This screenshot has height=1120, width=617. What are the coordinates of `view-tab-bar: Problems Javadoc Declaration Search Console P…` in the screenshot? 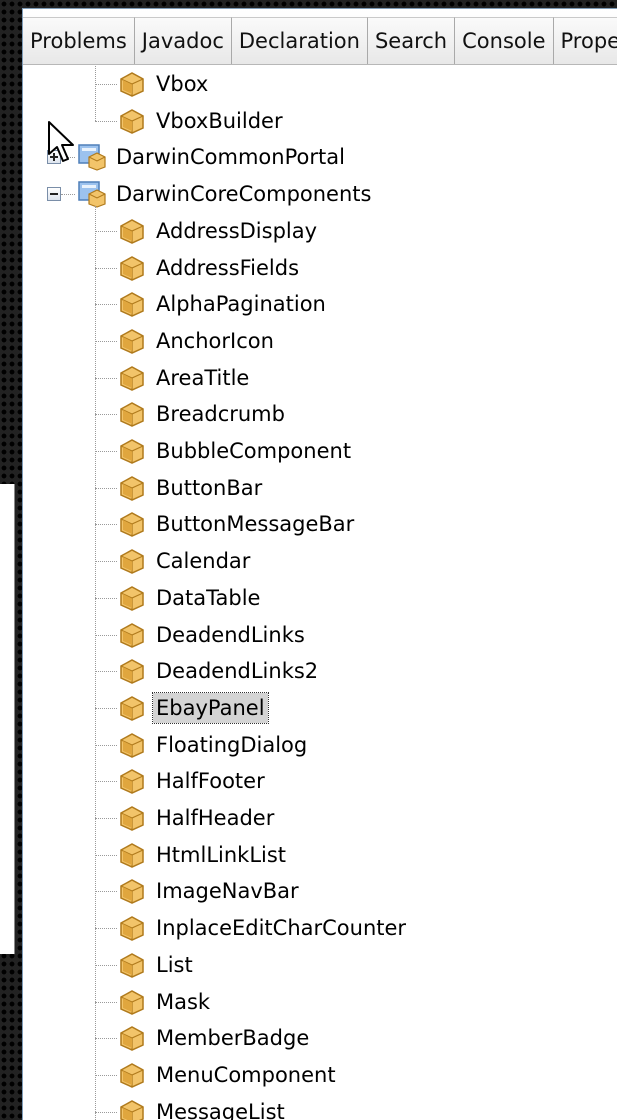 It's located at (320, 37).